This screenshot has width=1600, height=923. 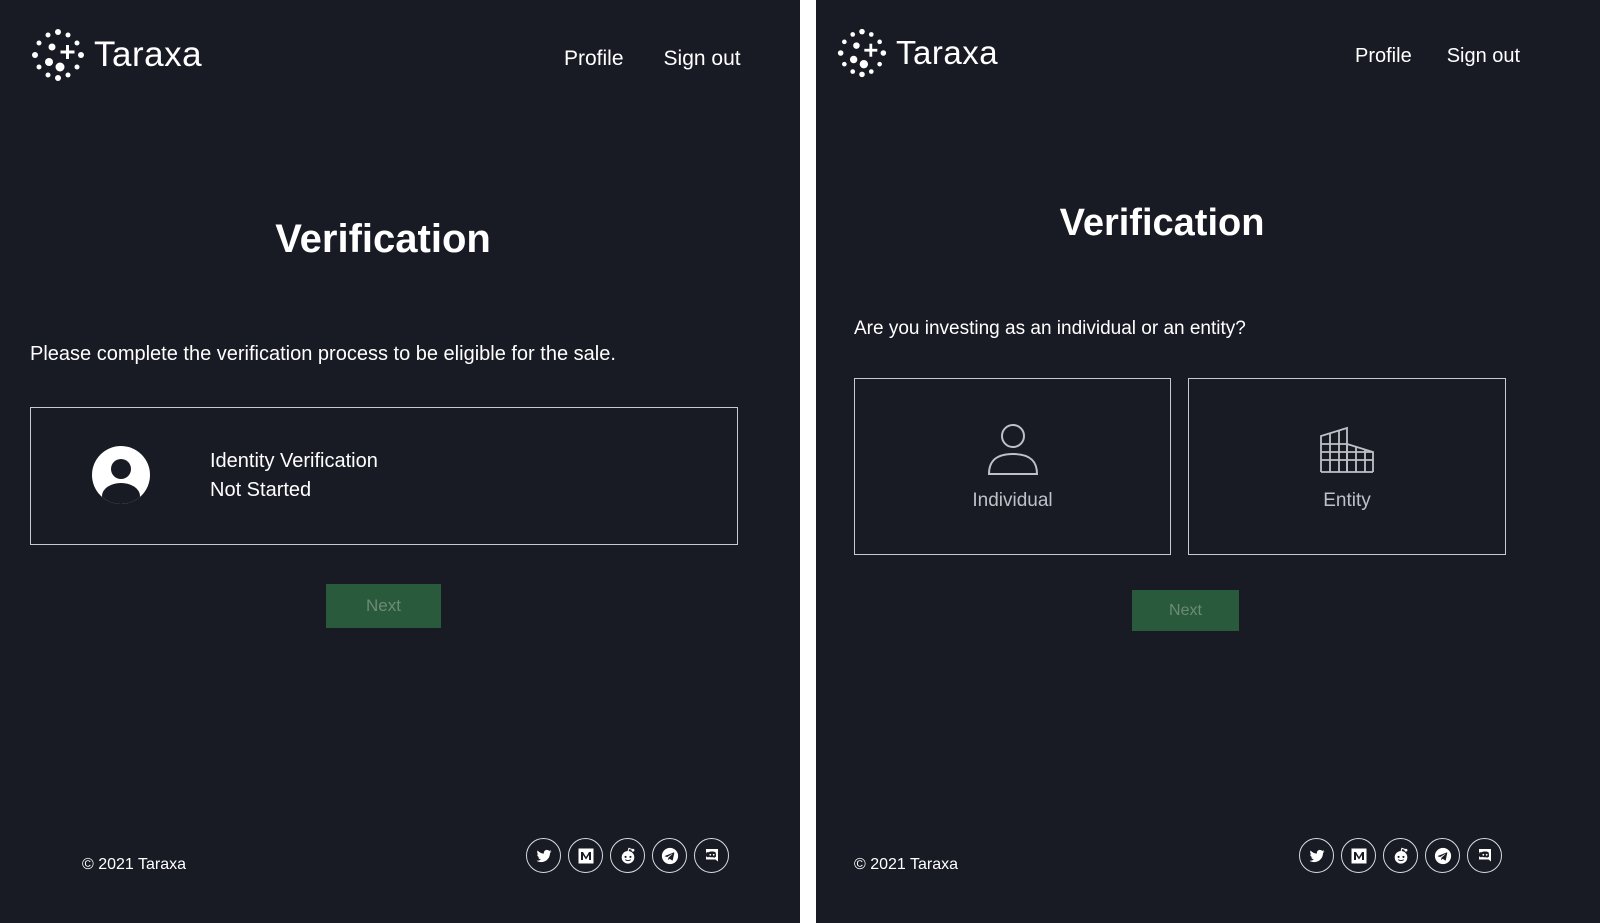 I want to click on individual-option-label: Individual, so click(x=1012, y=500).